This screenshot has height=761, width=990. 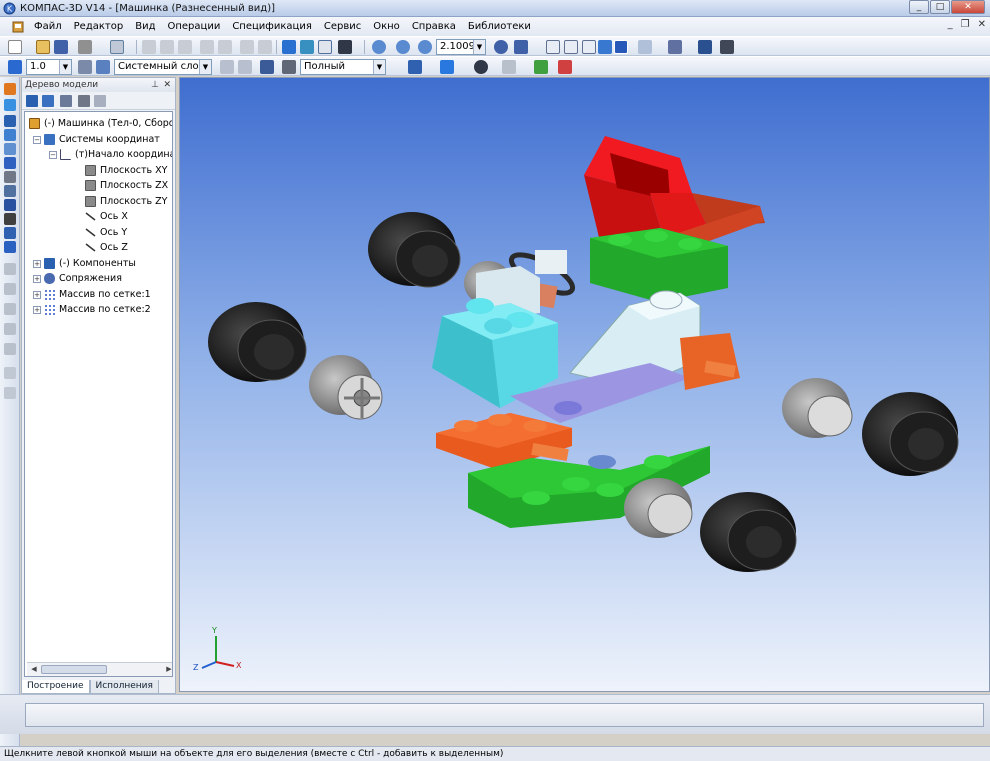 What do you see at coordinates (34, 669) in the screenshot?
I see `scroll-left-icon: ◀` at bounding box center [34, 669].